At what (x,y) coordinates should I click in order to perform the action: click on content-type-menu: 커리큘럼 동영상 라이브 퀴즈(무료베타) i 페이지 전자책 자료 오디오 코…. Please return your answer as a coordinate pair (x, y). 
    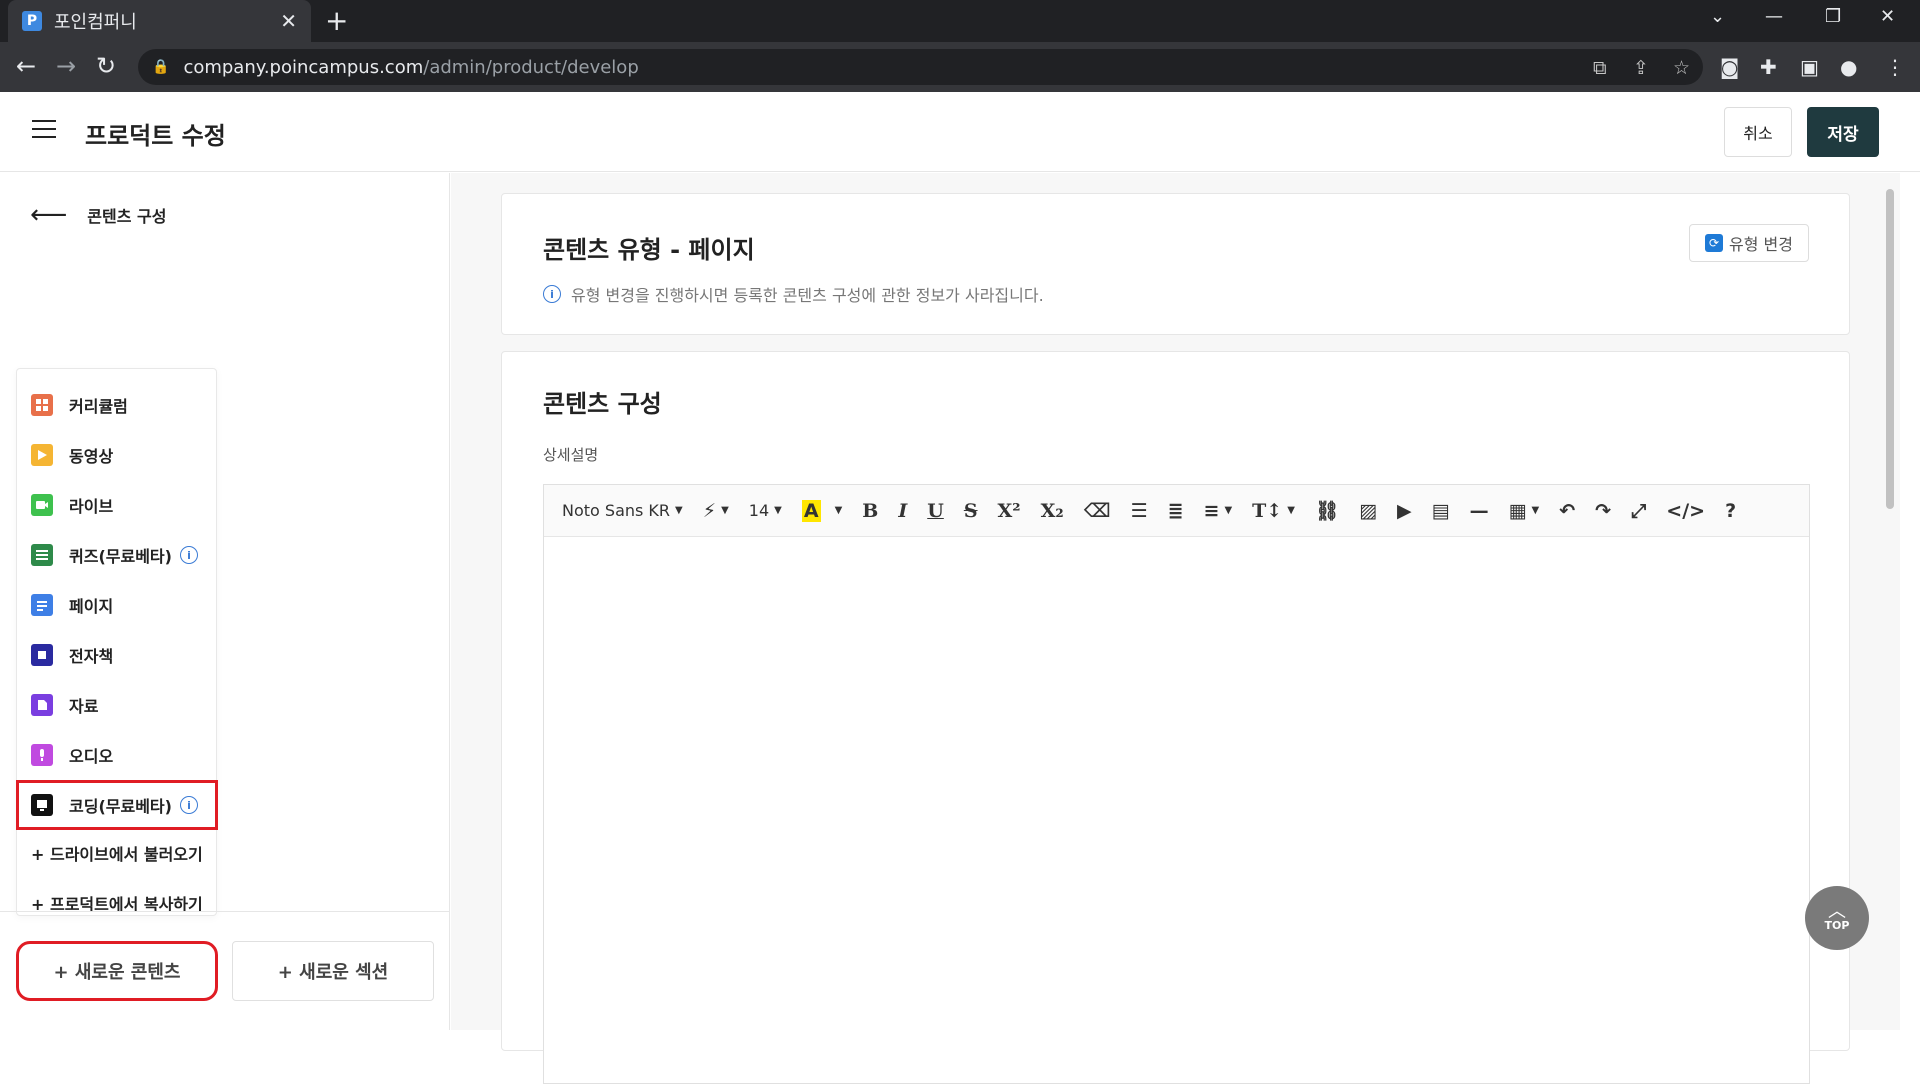
    Looking at the image, I should click on (116, 642).